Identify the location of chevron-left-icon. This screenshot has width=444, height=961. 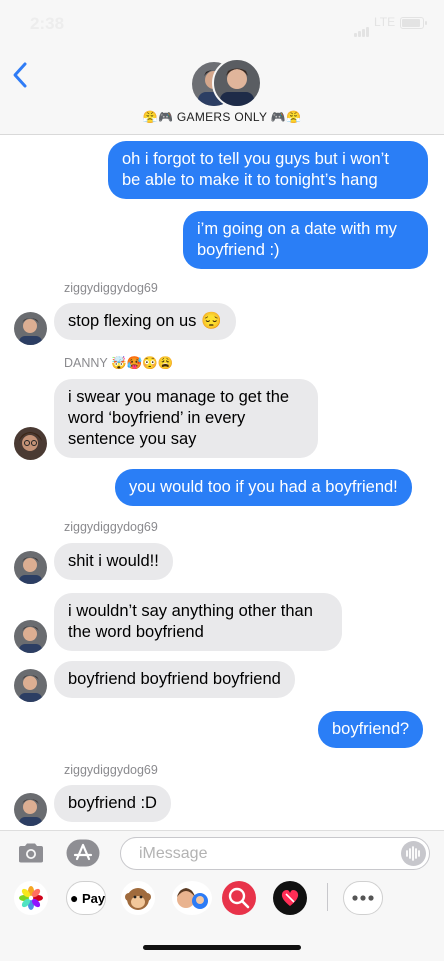
(21, 75).